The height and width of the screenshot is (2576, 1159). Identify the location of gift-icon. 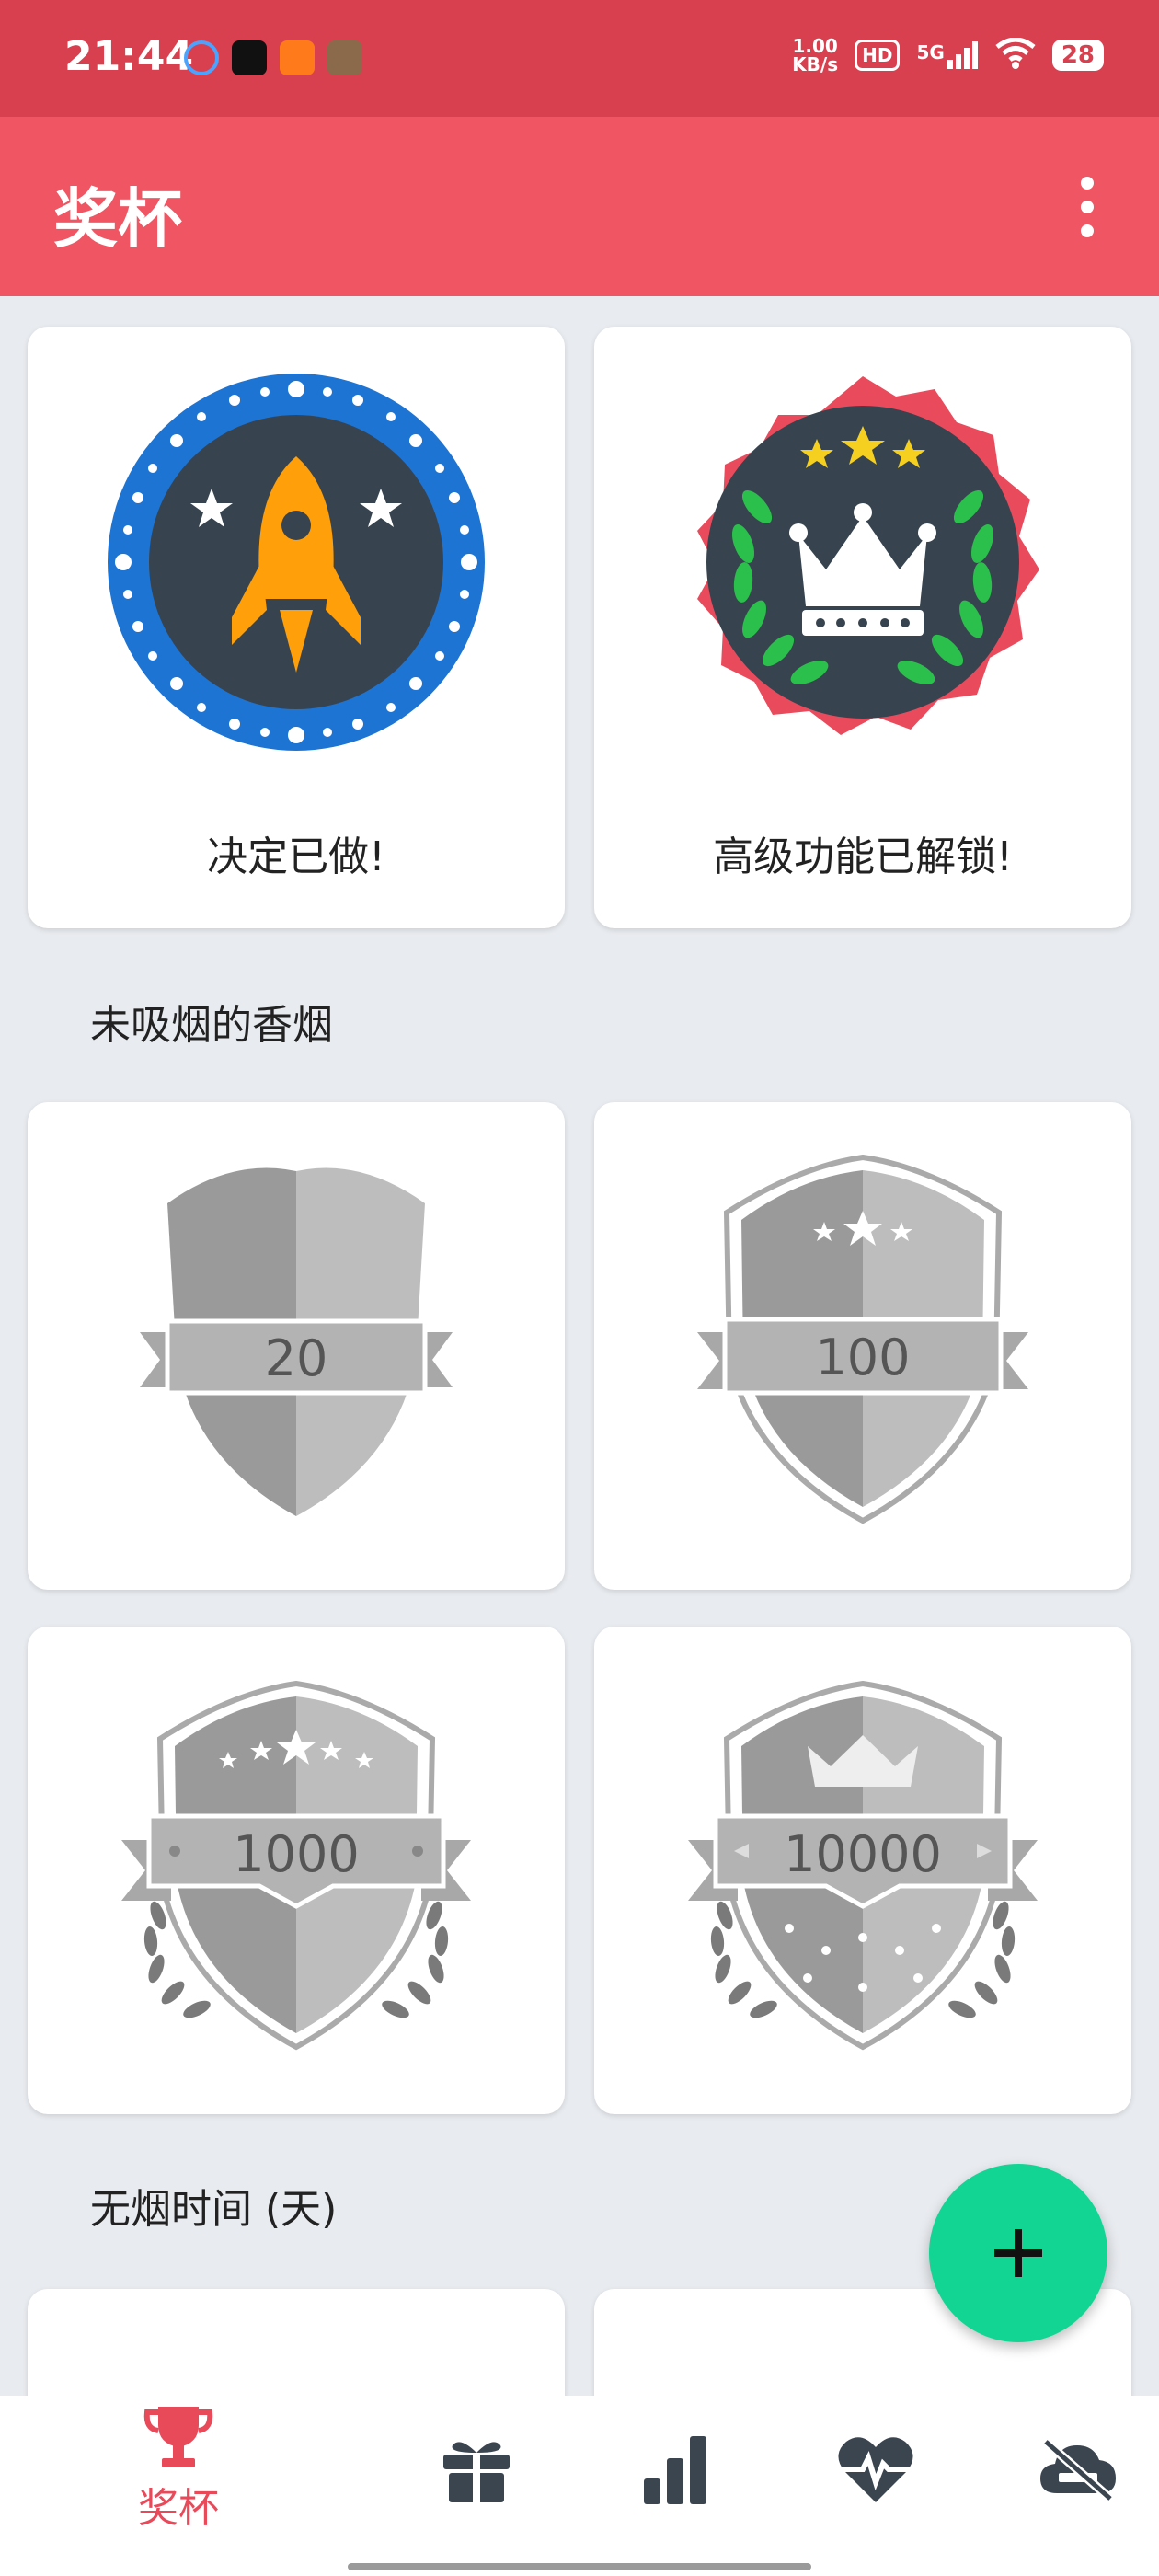
(476, 2472).